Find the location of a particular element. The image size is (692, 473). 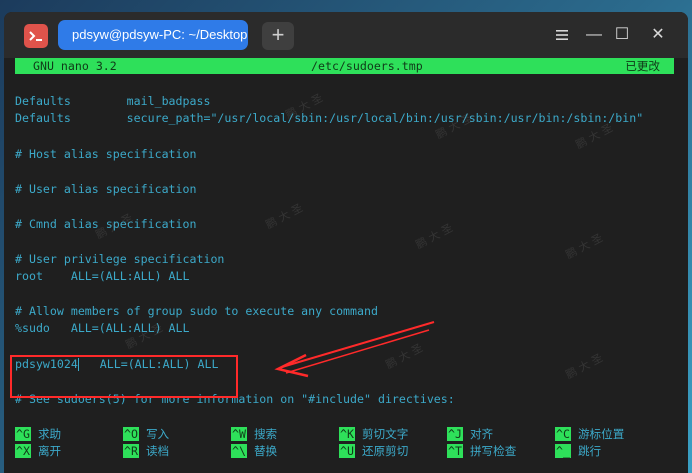

shortcut-justify: ^J 对齐 is located at coordinates (470, 434).